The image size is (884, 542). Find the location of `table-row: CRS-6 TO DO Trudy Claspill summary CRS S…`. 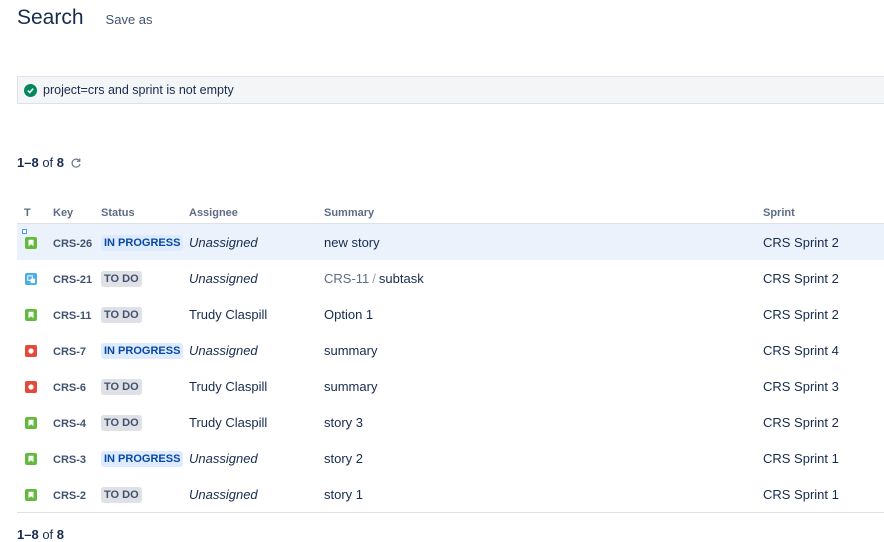

table-row: CRS-6 TO DO Trudy Claspill summary CRS S… is located at coordinates (450, 386).